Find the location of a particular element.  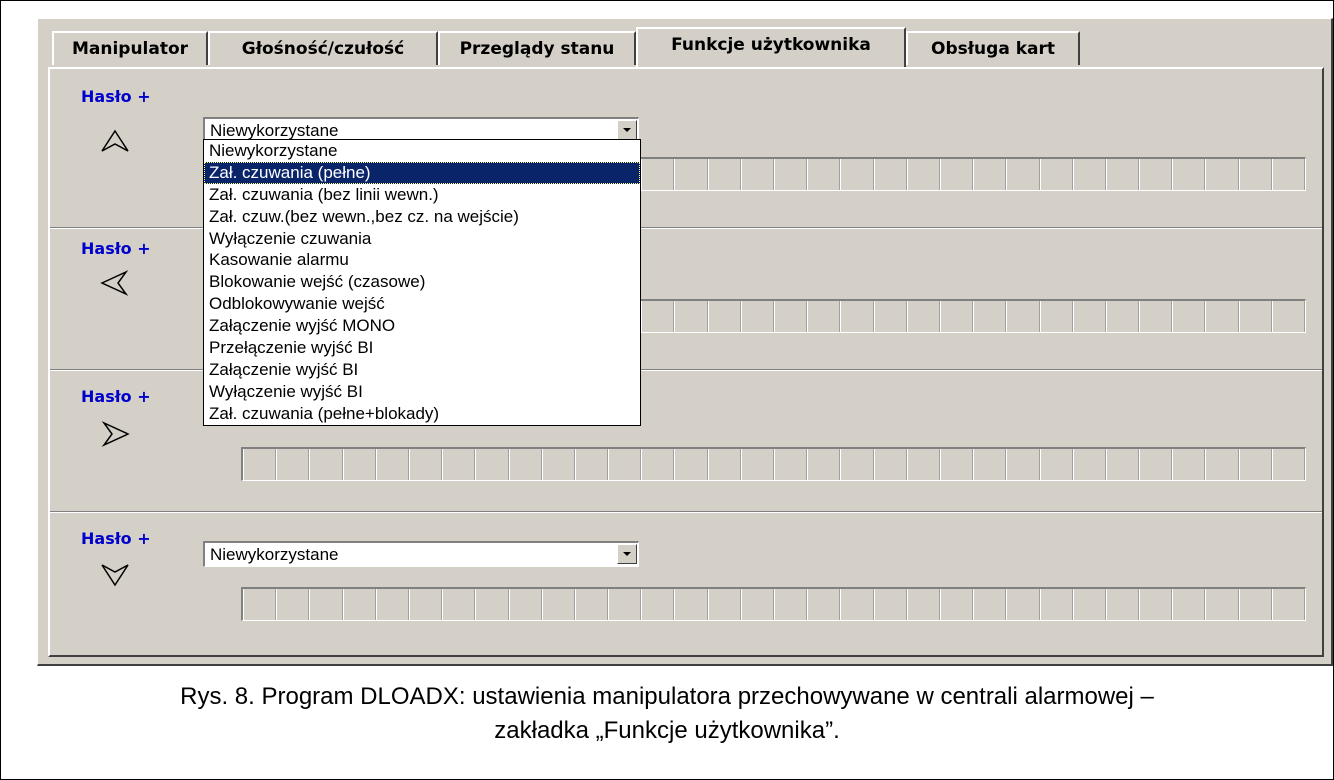

tab-funkcje-uzytkownika: Funkcje użytkownika is located at coordinates (771, 47).